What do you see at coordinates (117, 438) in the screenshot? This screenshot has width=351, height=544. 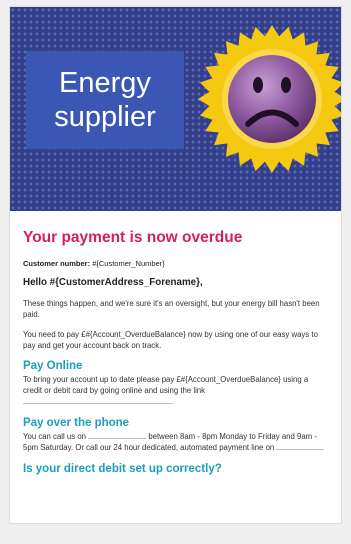 I see `phone-number-blank` at bounding box center [117, 438].